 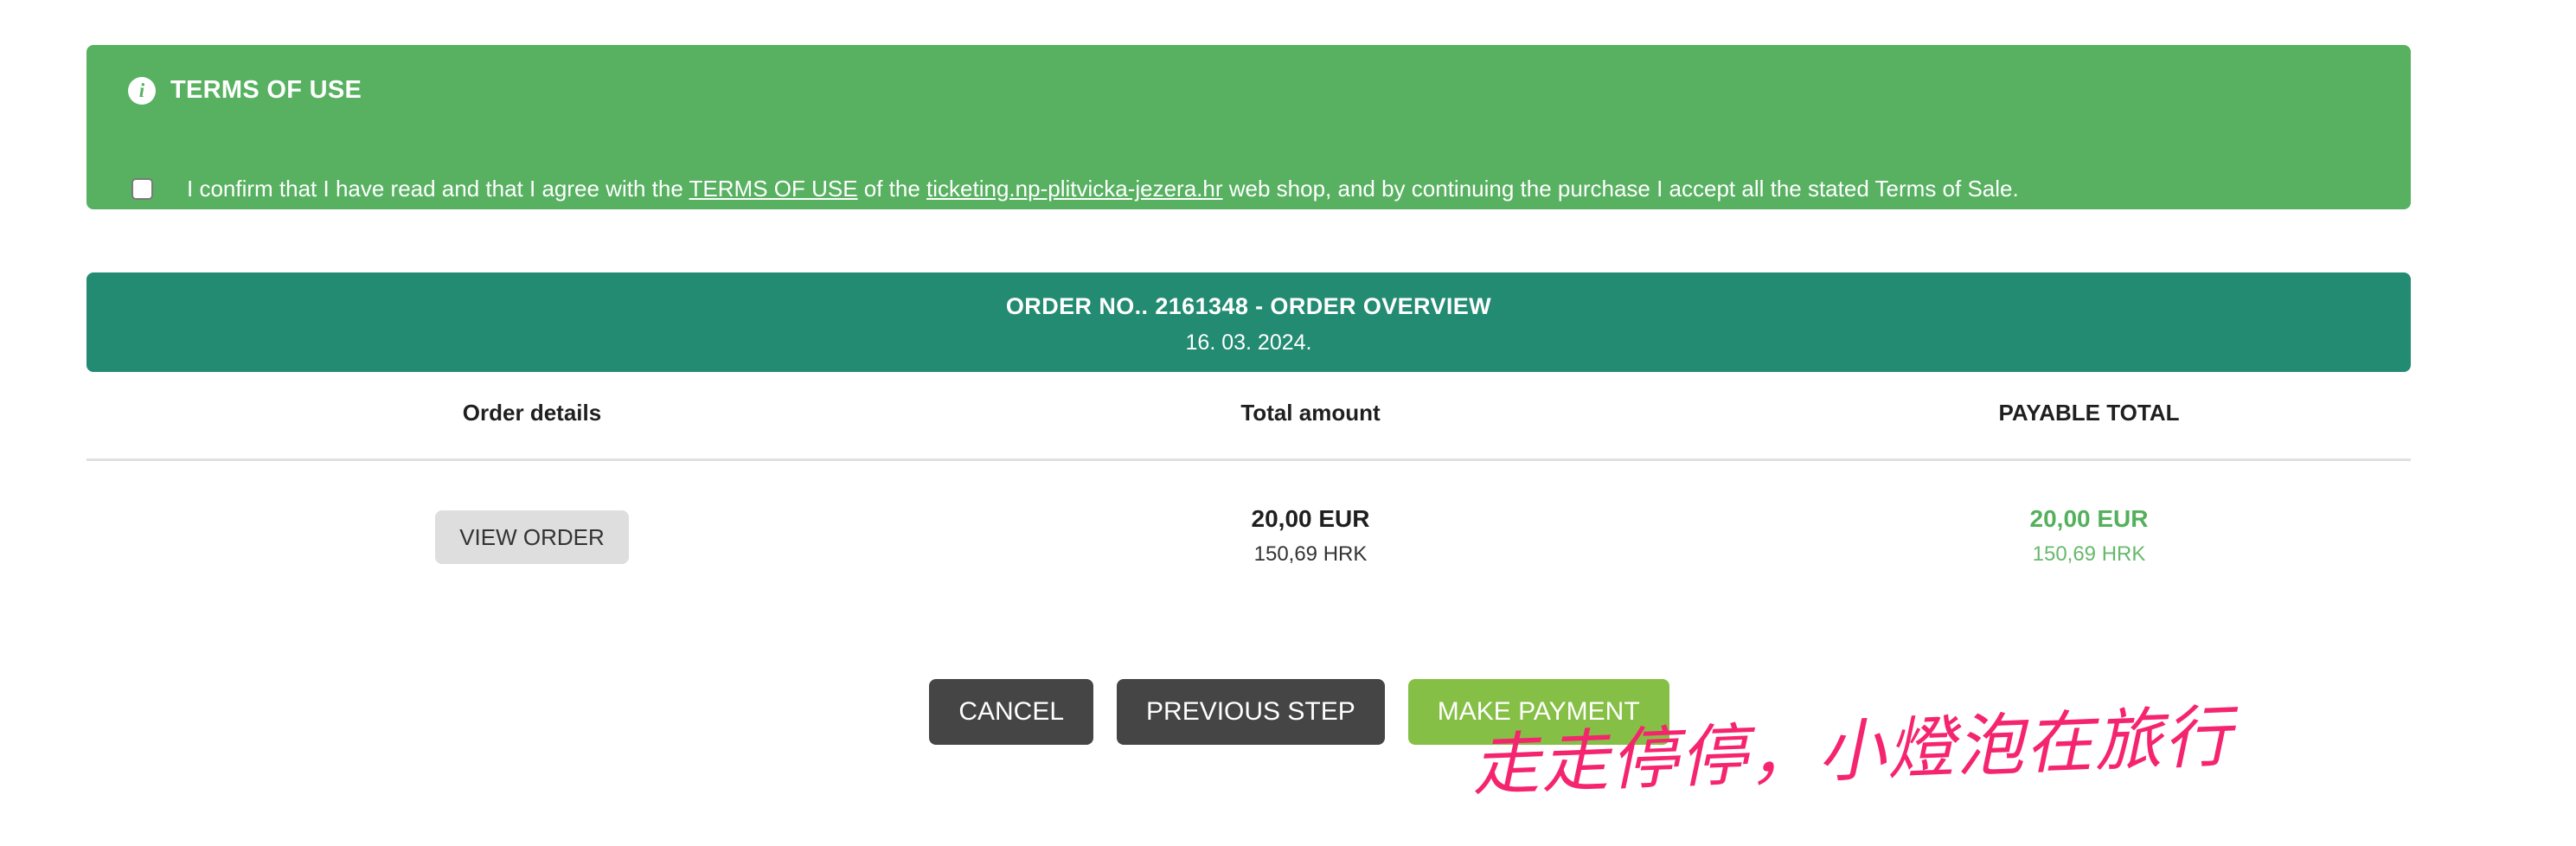 I want to click on total-amount-hrk: 150,69 HRK, so click(x=1310, y=554).